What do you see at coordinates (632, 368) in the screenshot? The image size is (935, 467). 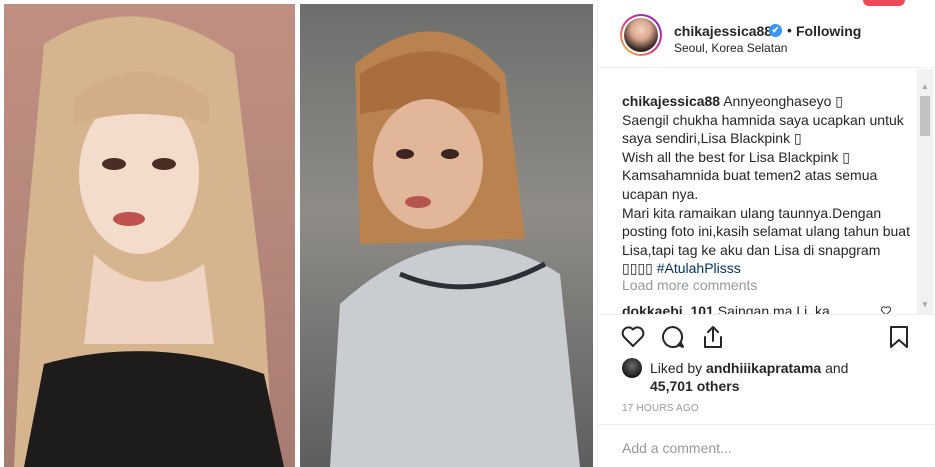 I see `liker-avatar` at bounding box center [632, 368].